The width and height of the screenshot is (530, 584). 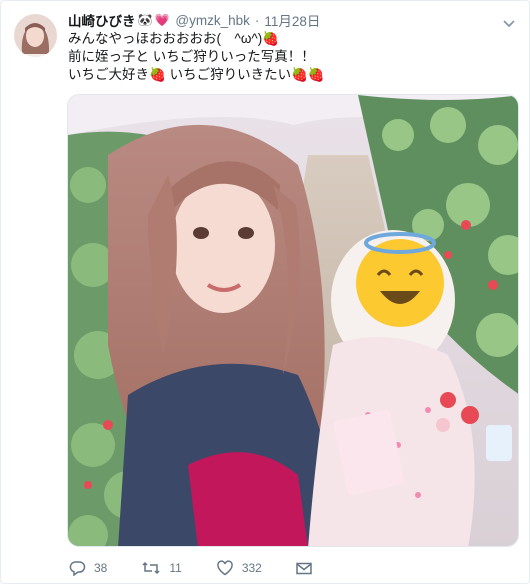 What do you see at coordinates (145, 20) in the screenshot?
I see `panda-icon: 🐼` at bounding box center [145, 20].